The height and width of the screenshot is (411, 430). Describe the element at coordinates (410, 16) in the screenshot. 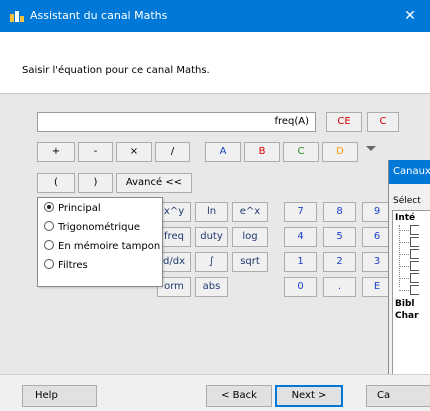

I see `close-icon: ✕` at that location.